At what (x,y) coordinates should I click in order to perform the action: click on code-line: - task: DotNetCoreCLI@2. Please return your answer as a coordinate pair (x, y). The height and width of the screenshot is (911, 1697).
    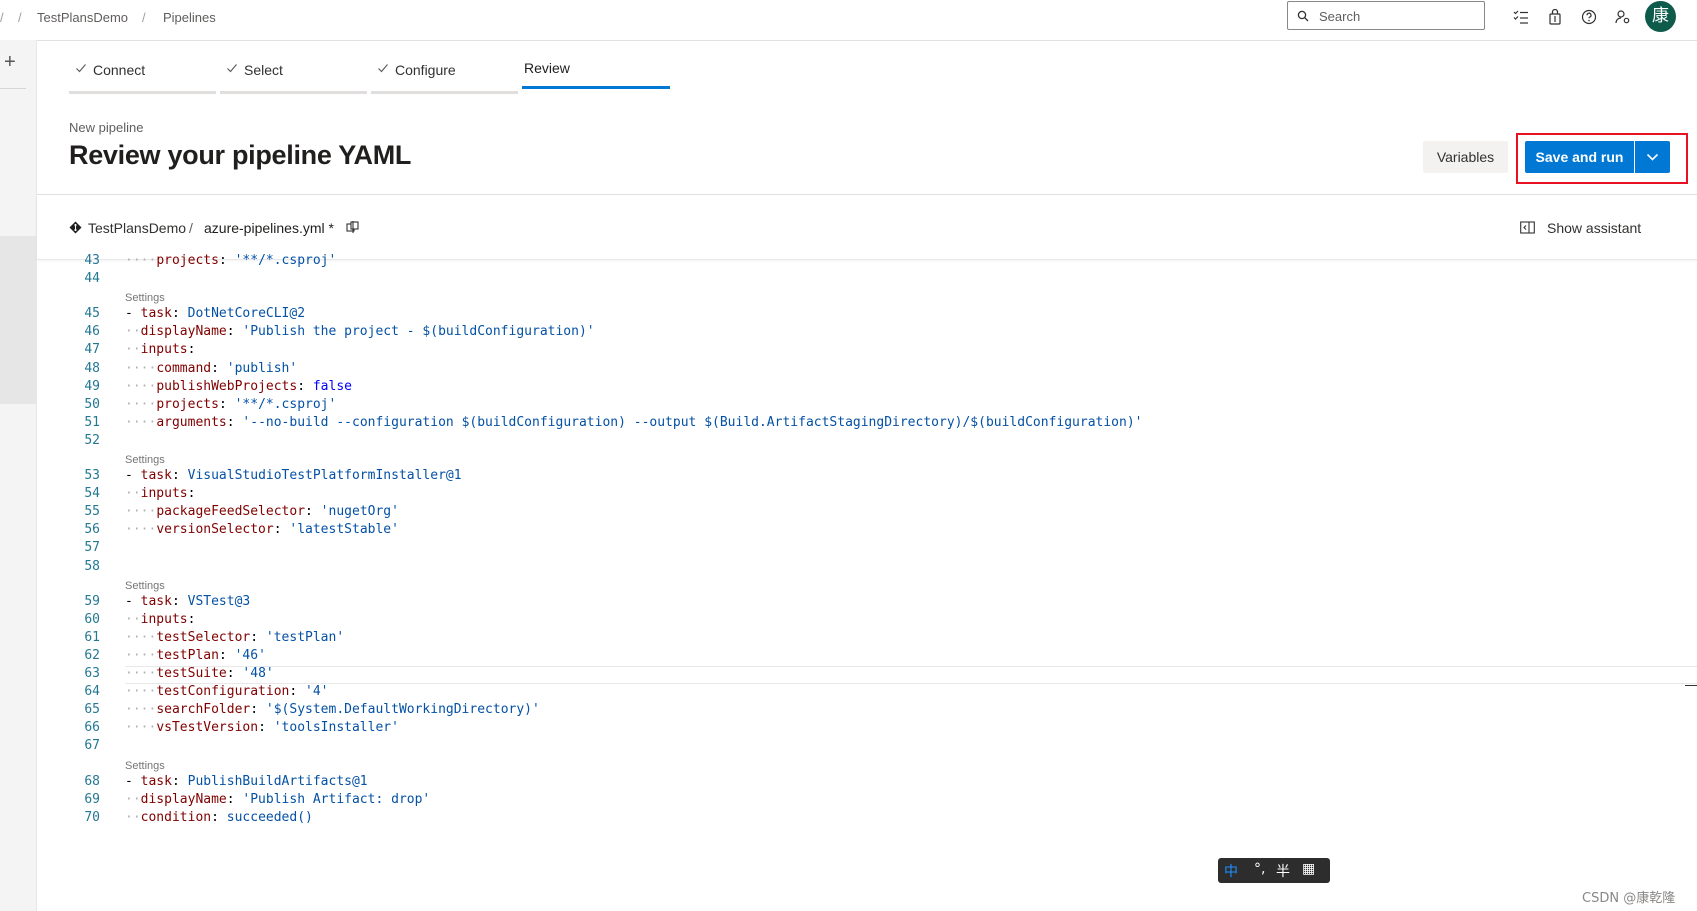
    Looking at the image, I should click on (215, 313).